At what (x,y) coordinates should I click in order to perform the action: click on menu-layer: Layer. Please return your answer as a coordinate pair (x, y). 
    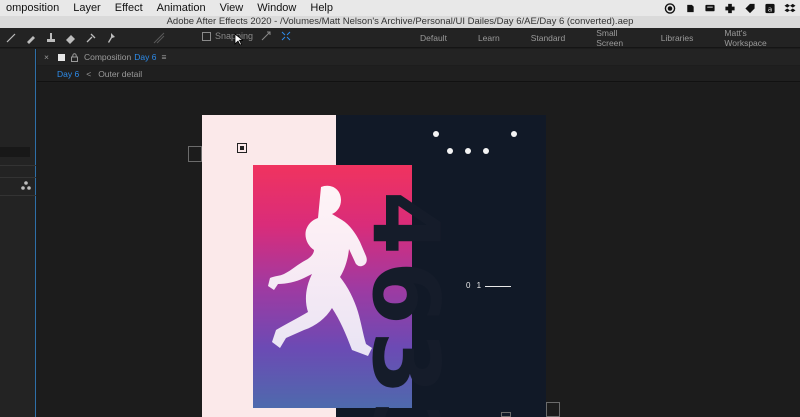
    Looking at the image, I should click on (87, 8).